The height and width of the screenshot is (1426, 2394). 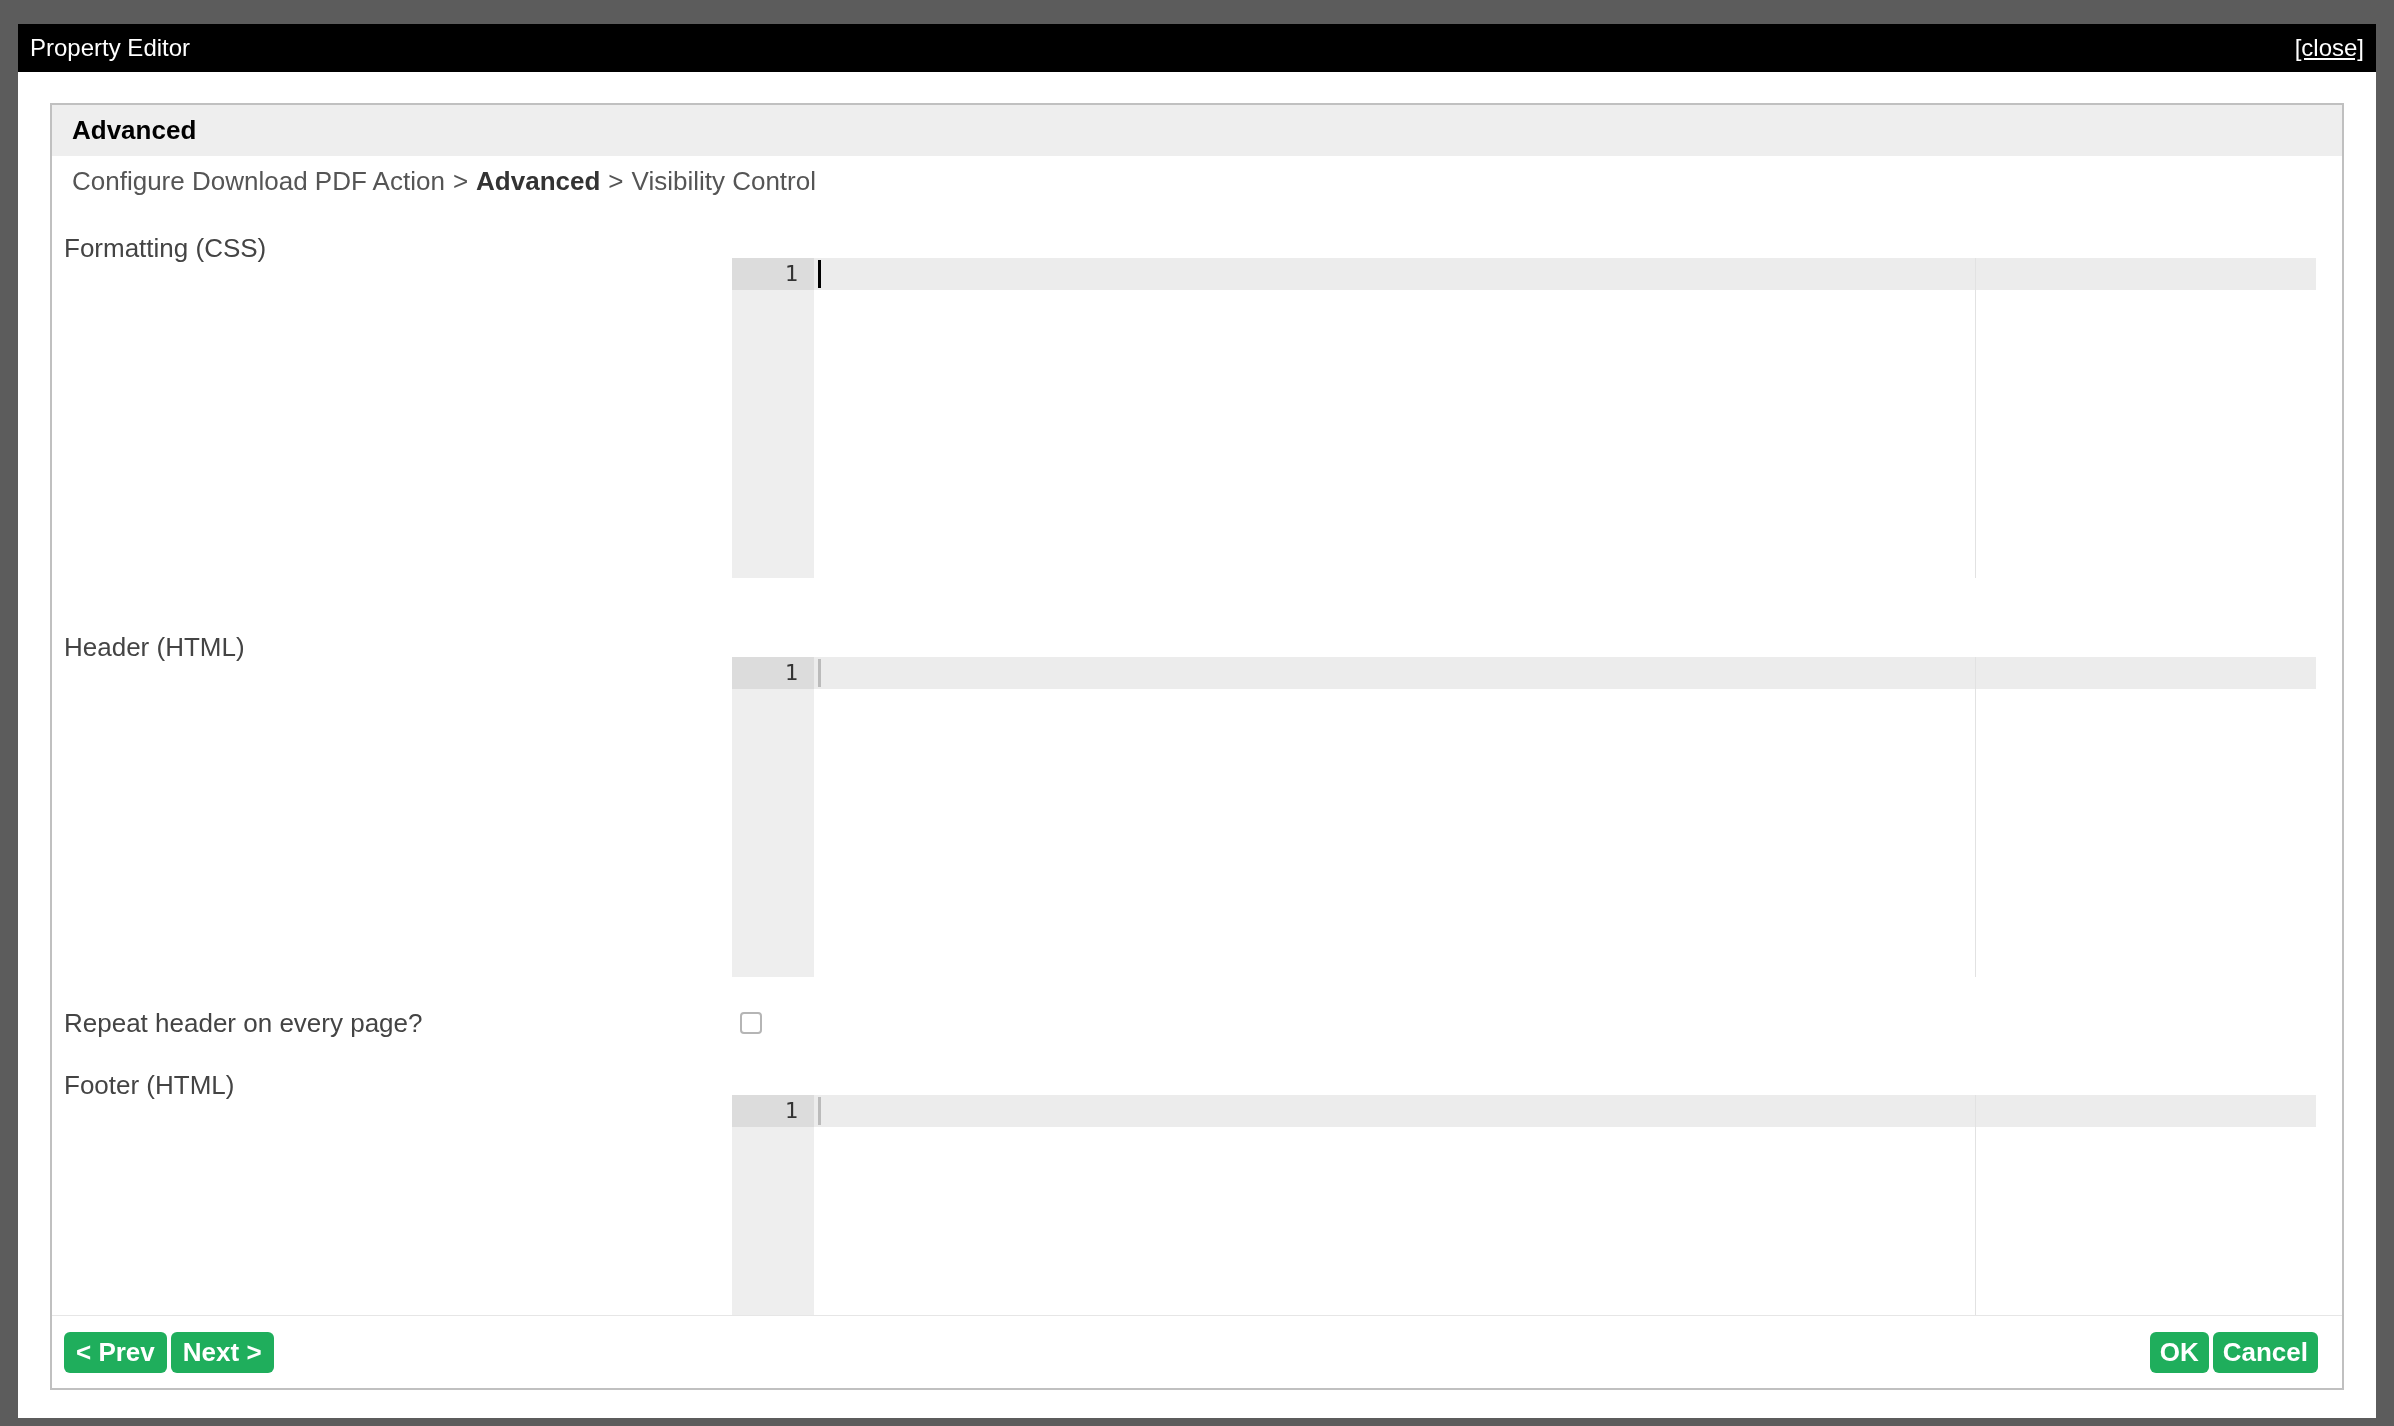 I want to click on field-label: Formatting (CSS), so click(x=165, y=248).